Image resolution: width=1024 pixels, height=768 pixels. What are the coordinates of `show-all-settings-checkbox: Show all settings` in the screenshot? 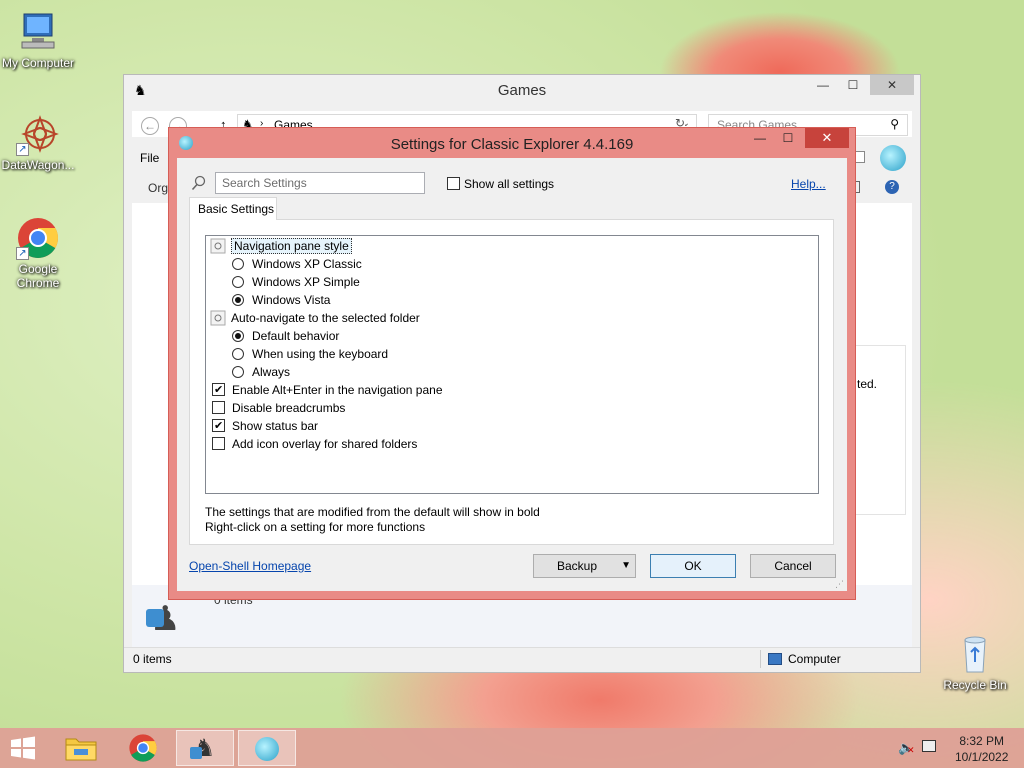 It's located at (500, 184).